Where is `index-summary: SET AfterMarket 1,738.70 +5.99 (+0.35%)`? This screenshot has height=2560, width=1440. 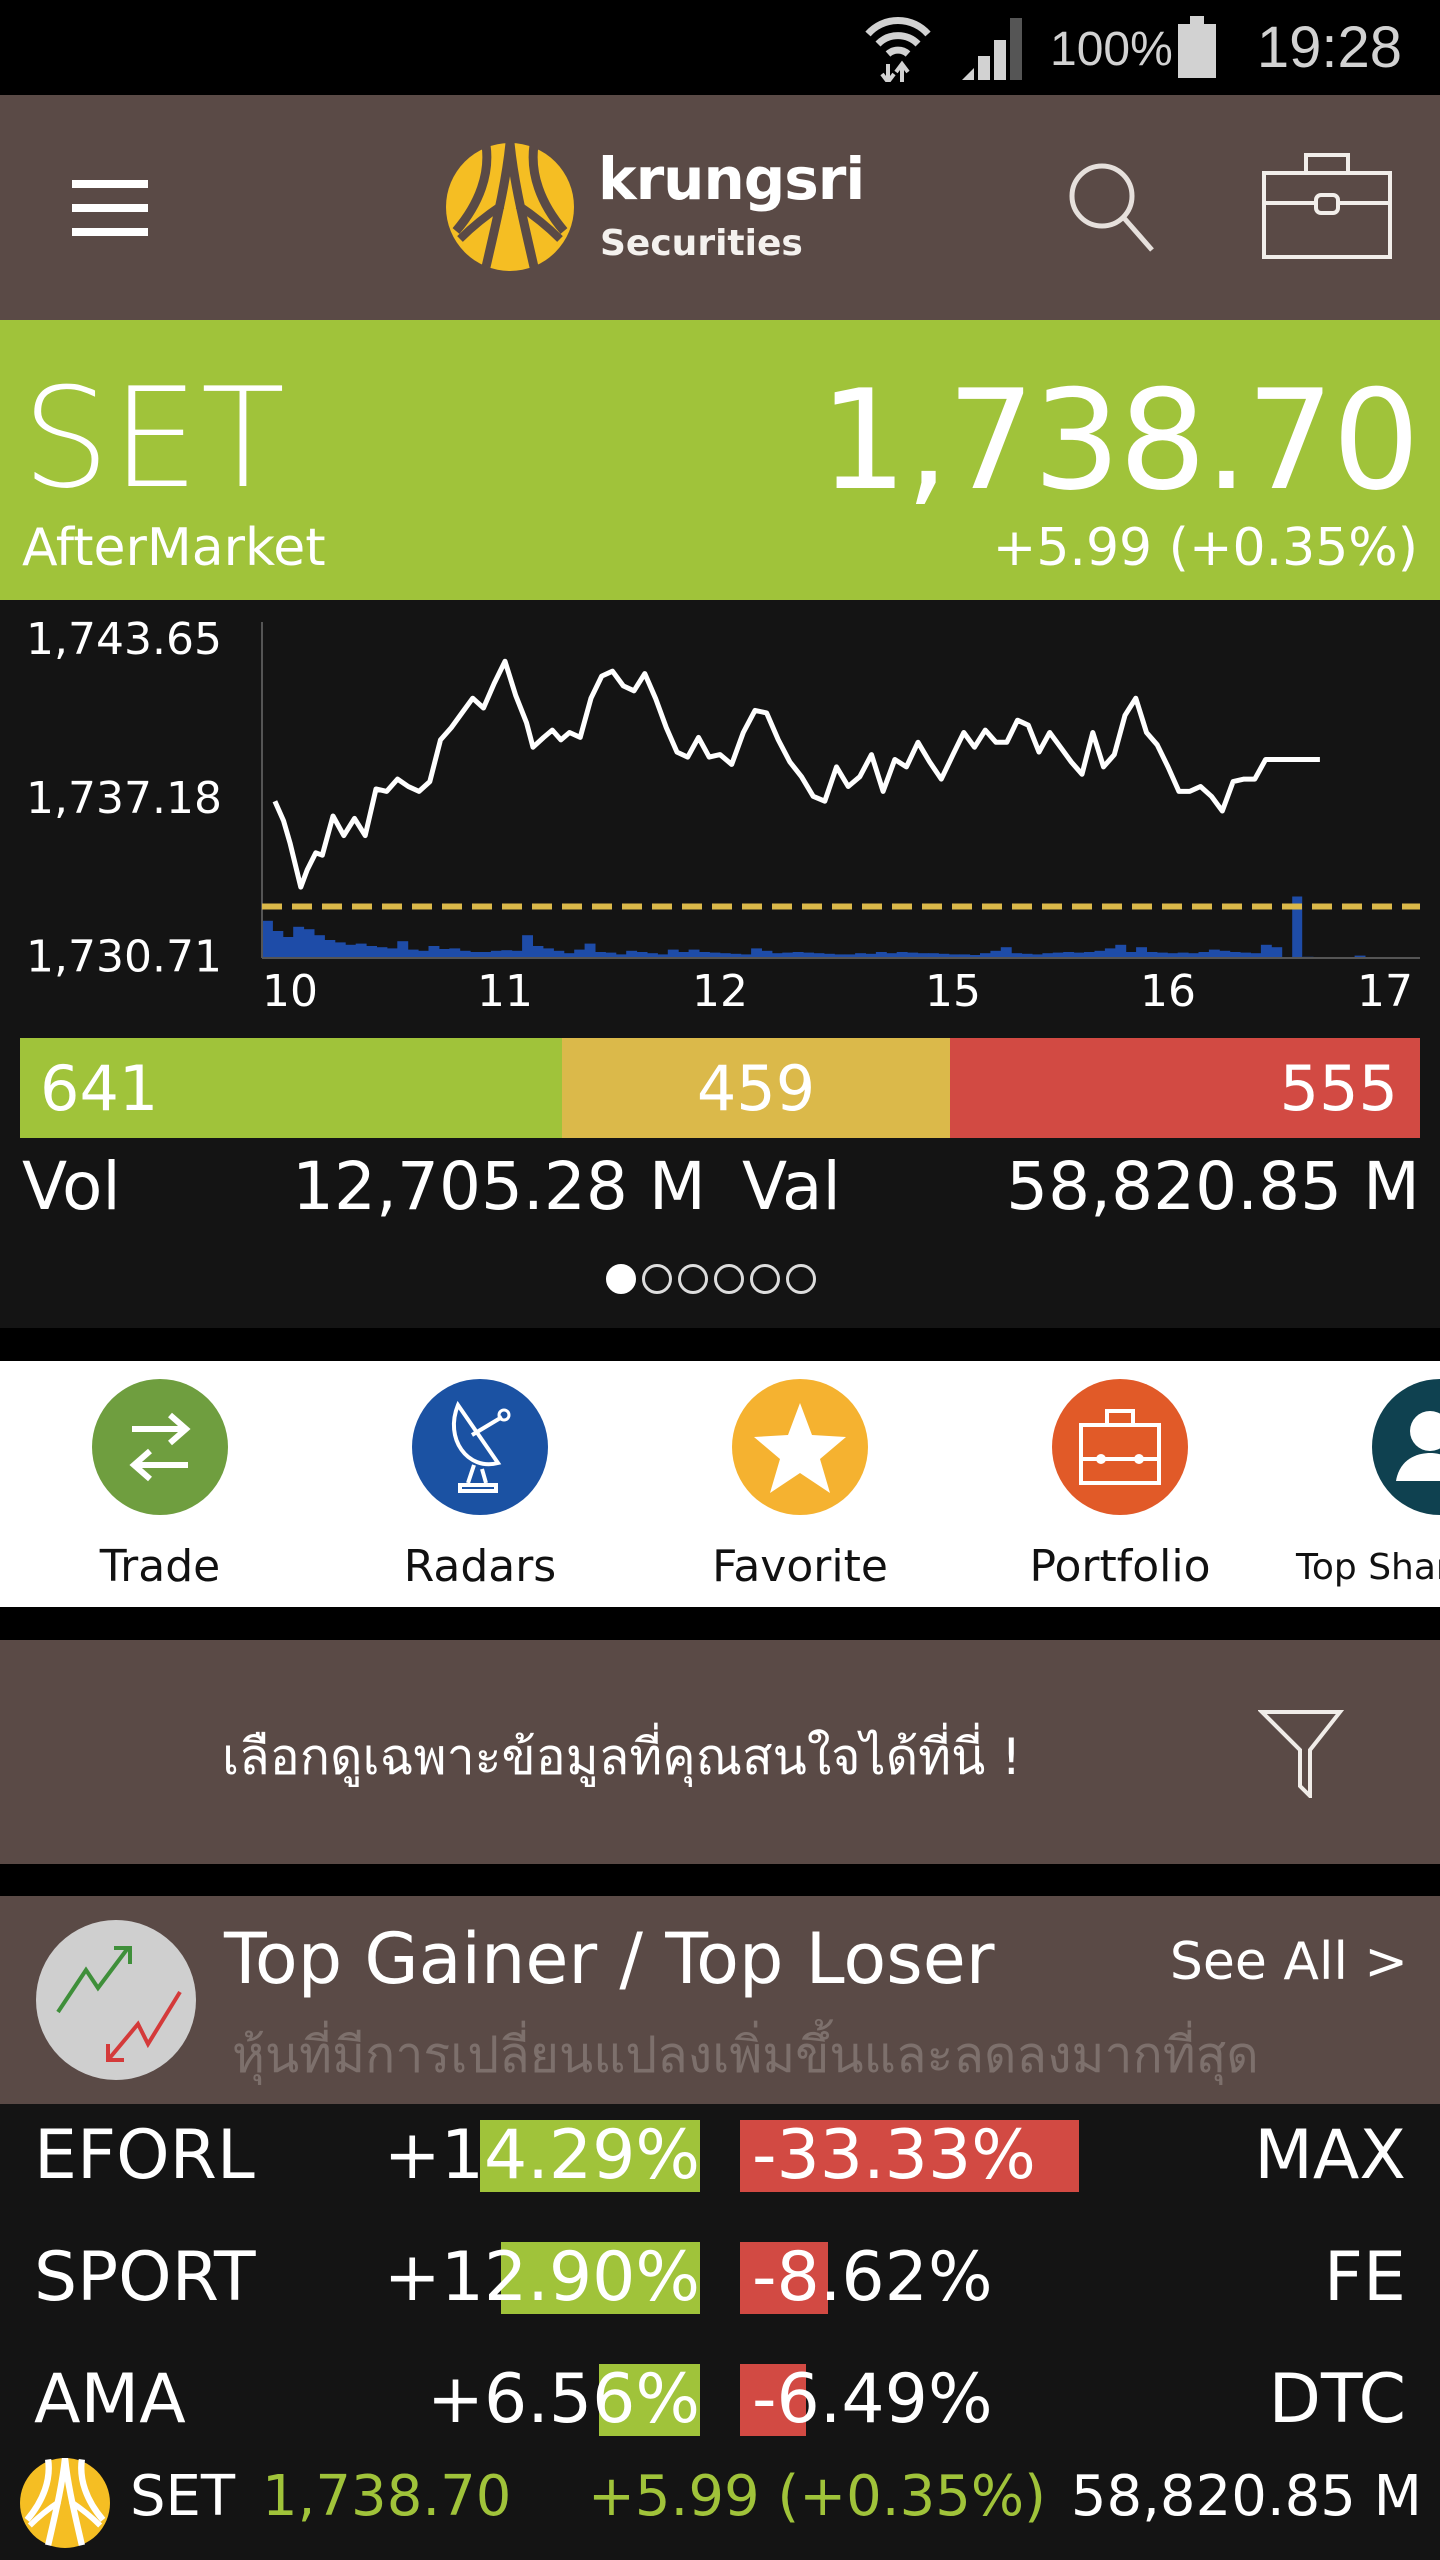
index-summary: SET AfterMarket 1,738.70 +5.99 (+0.35%) is located at coordinates (720, 460).